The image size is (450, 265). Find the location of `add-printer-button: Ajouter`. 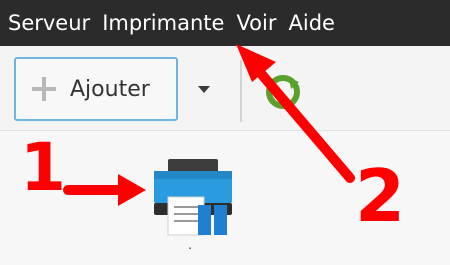

add-printer-button: Ajouter is located at coordinates (96, 89).